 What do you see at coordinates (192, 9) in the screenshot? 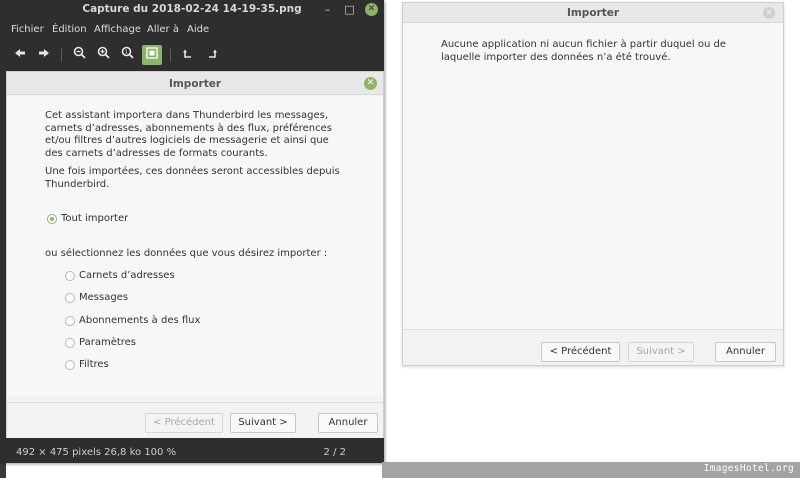
I see `viewer-titlebar: Capture du 2018-02-24 14-19-35.png – □ ✕` at bounding box center [192, 9].